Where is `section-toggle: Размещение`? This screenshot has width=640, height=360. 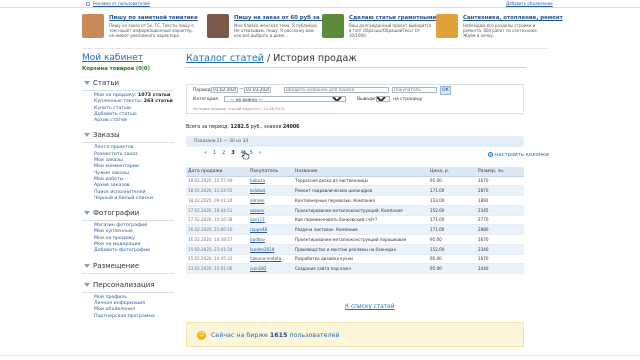 section-toggle: Размещение is located at coordinates (128, 267).